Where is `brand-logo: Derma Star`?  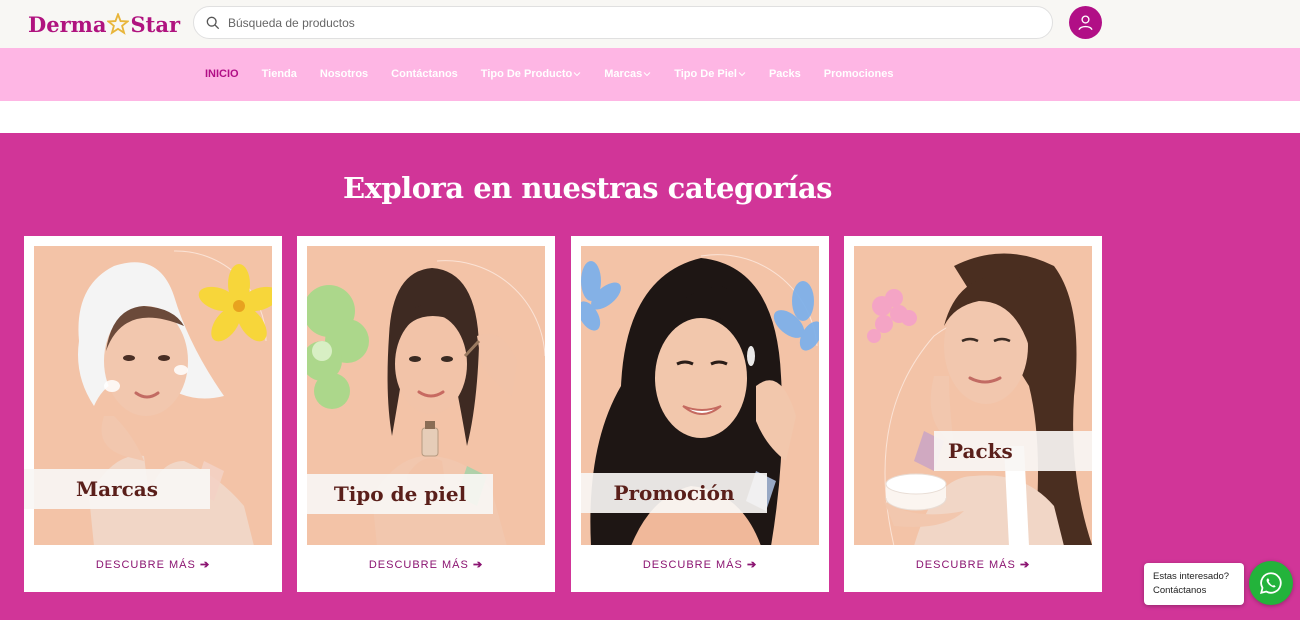
brand-logo: Derma Star is located at coordinates (104, 24).